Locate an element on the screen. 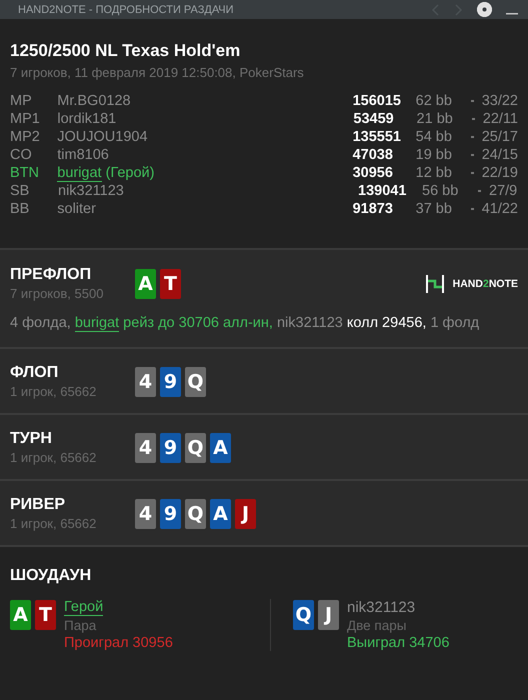 This screenshot has height=700, width=528. result-amount: Выиграл 34706 is located at coordinates (398, 643).